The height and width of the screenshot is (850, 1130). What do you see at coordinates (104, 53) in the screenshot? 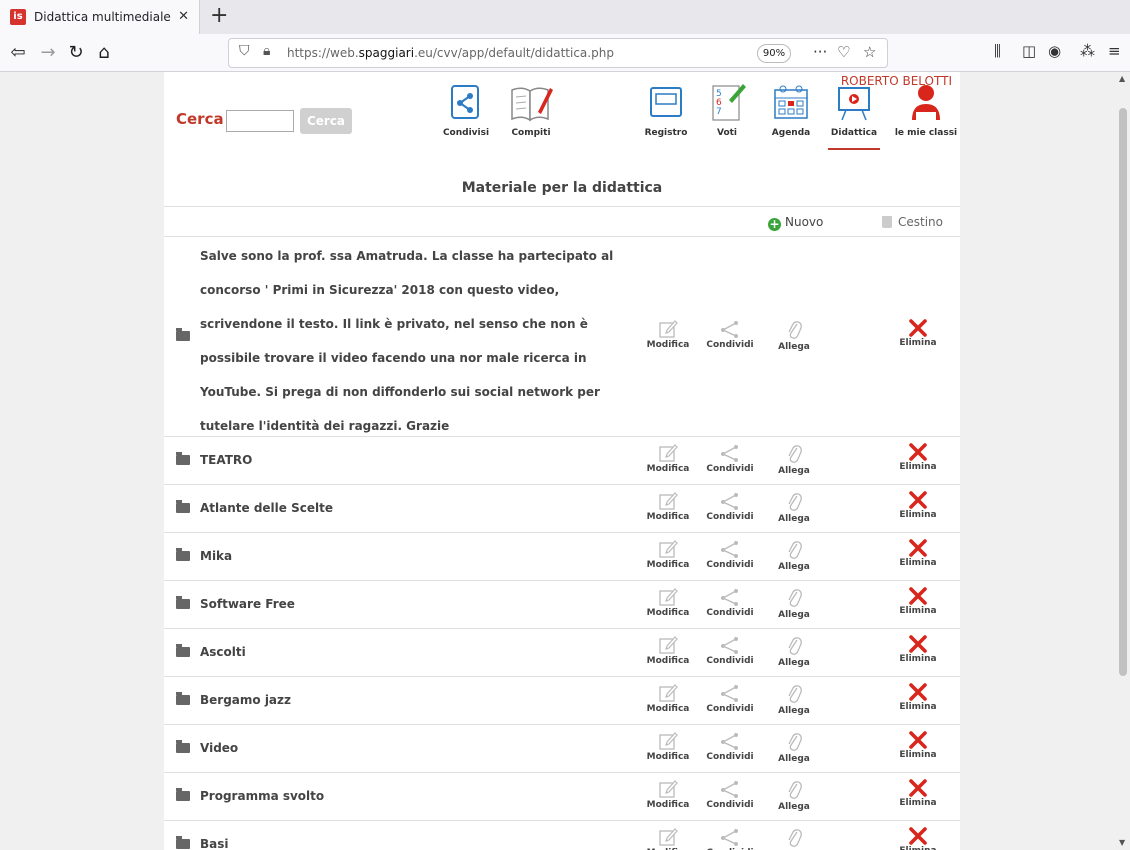
I see `home-icon: ⌂` at bounding box center [104, 53].